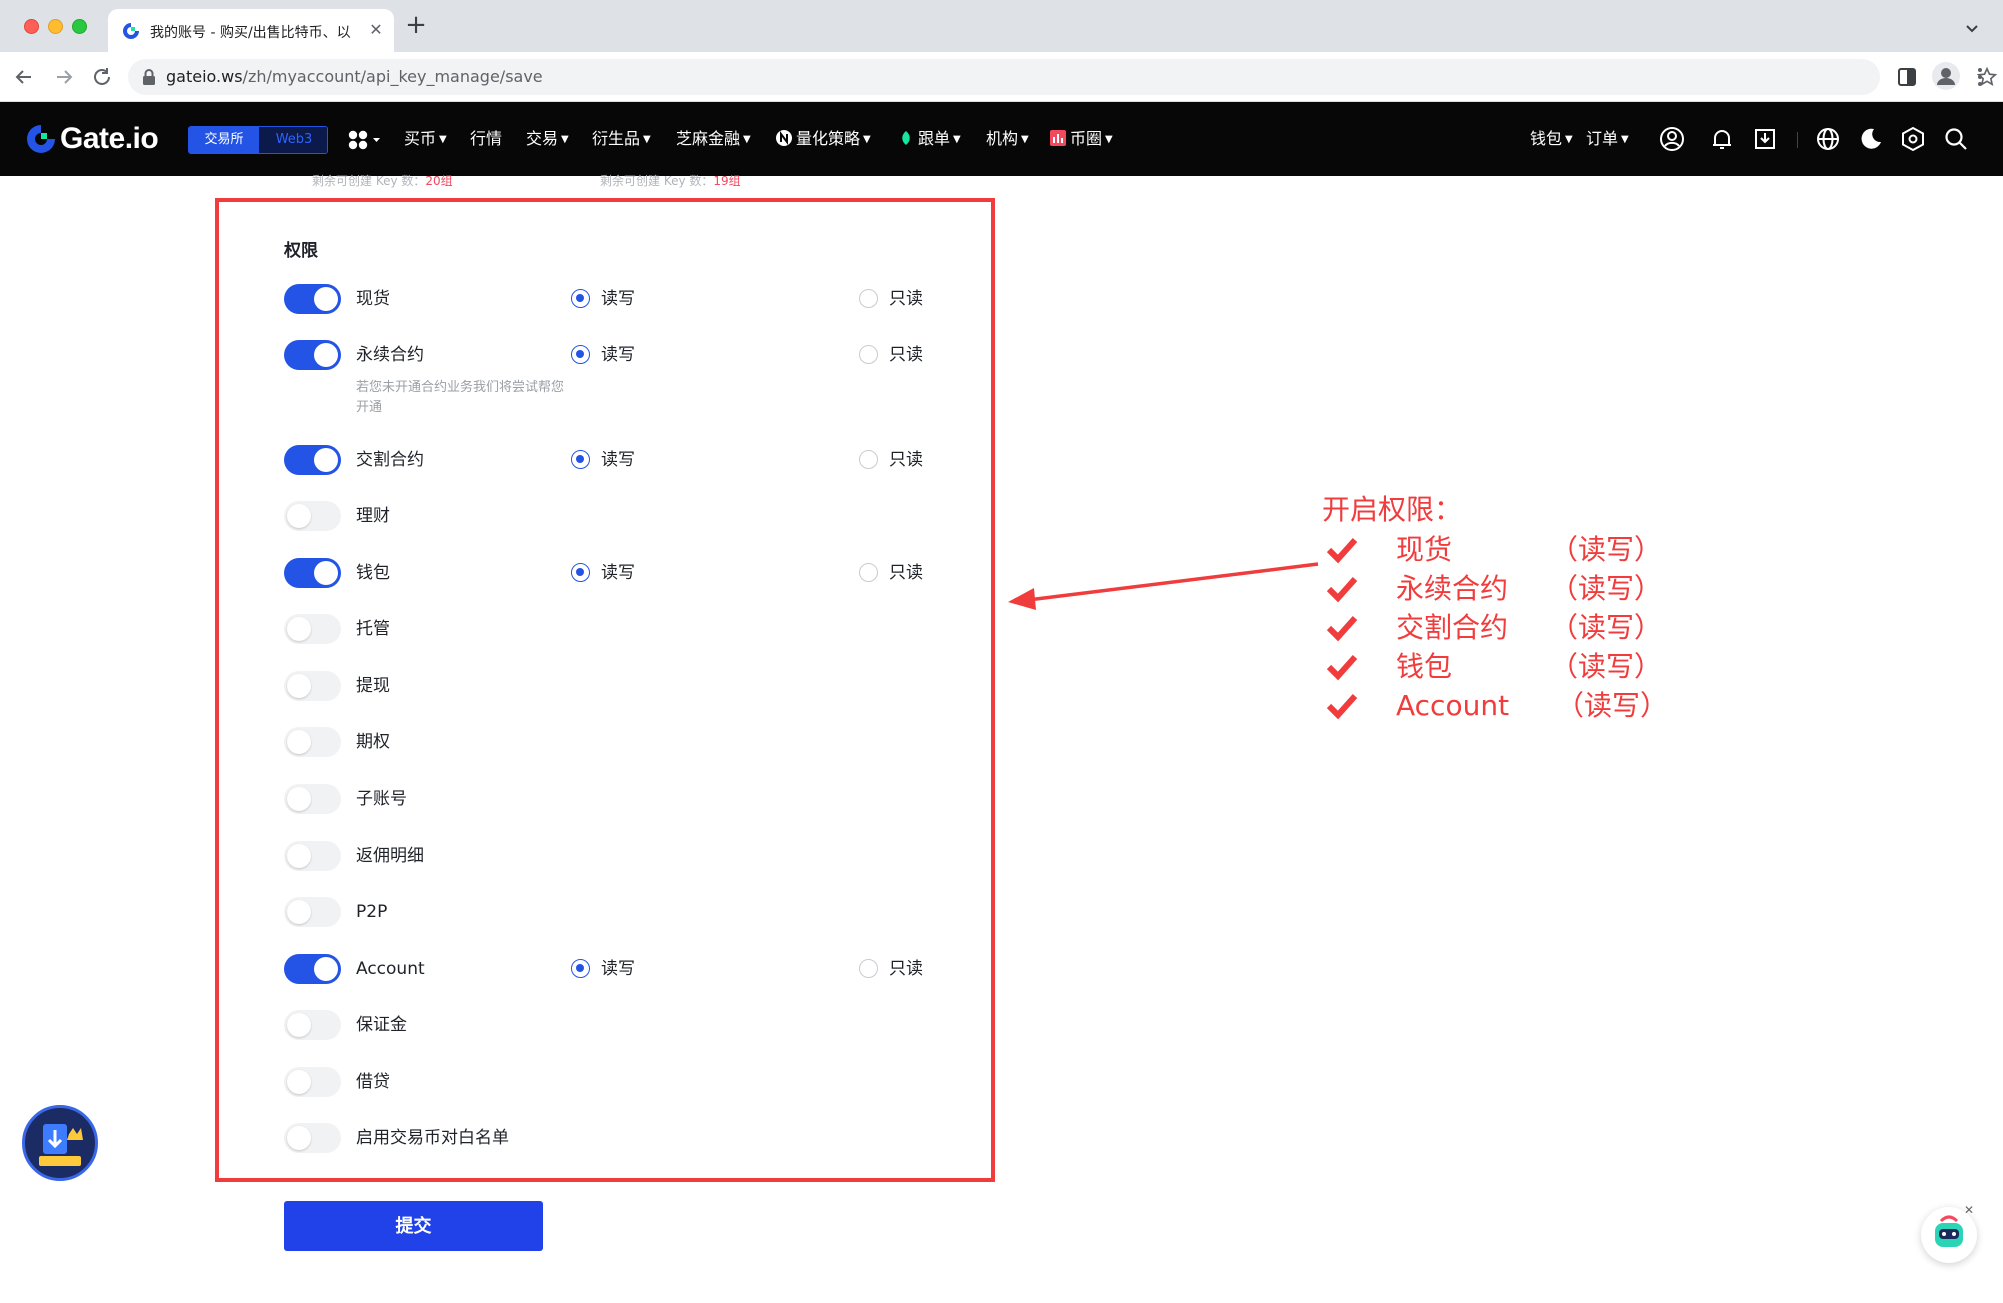 This screenshot has width=2003, height=1303. What do you see at coordinates (251, 30) in the screenshot?
I see `browser-tab-active: 我的账号 - 购买/出售比特币、以 ✕` at bounding box center [251, 30].